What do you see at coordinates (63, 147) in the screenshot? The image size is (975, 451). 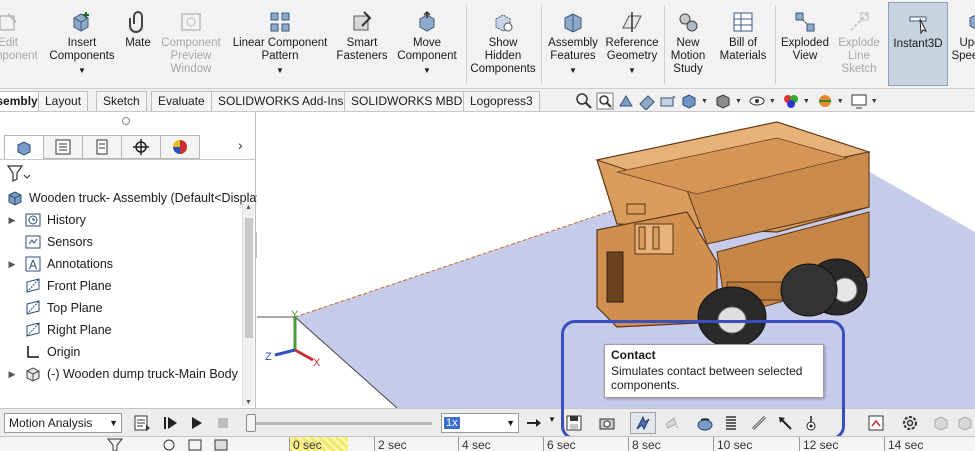 I see `tab-property-manager` at bounding box center [63, 147].